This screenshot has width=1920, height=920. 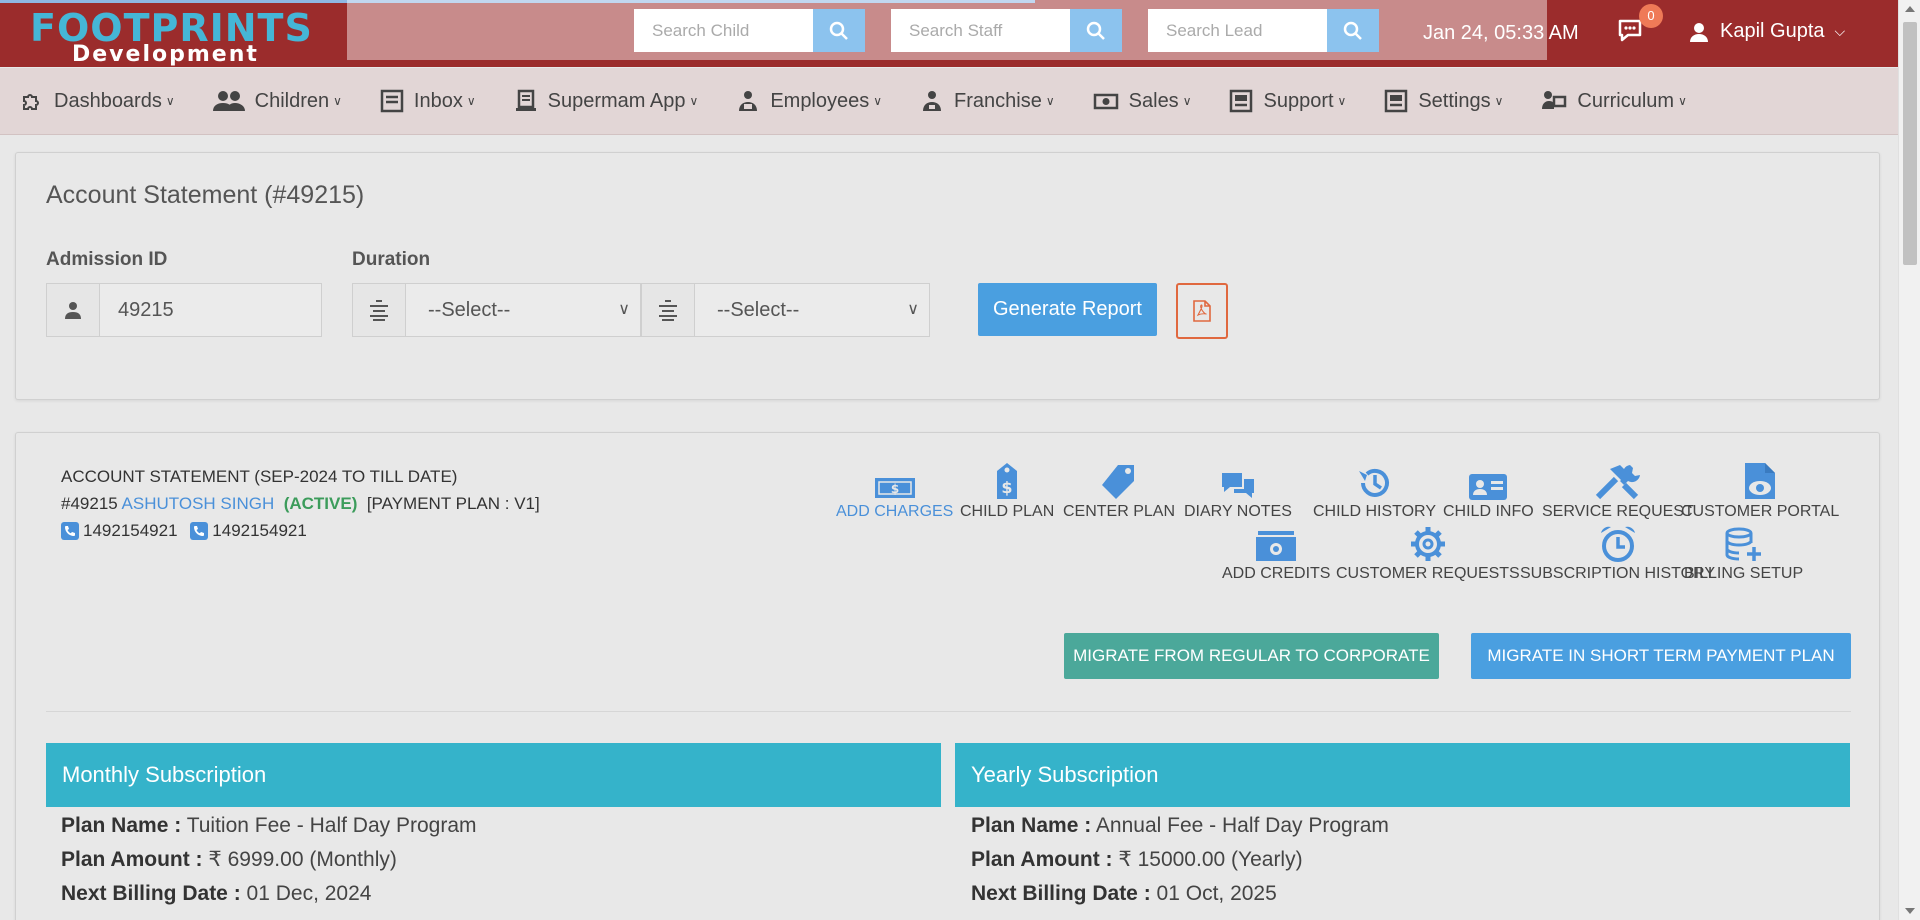 What do you see at coordinates (1760, 511) in the screenshot?
I see `action-label: CUSTOMER PORTAL` at bounding box center [1760, 511].